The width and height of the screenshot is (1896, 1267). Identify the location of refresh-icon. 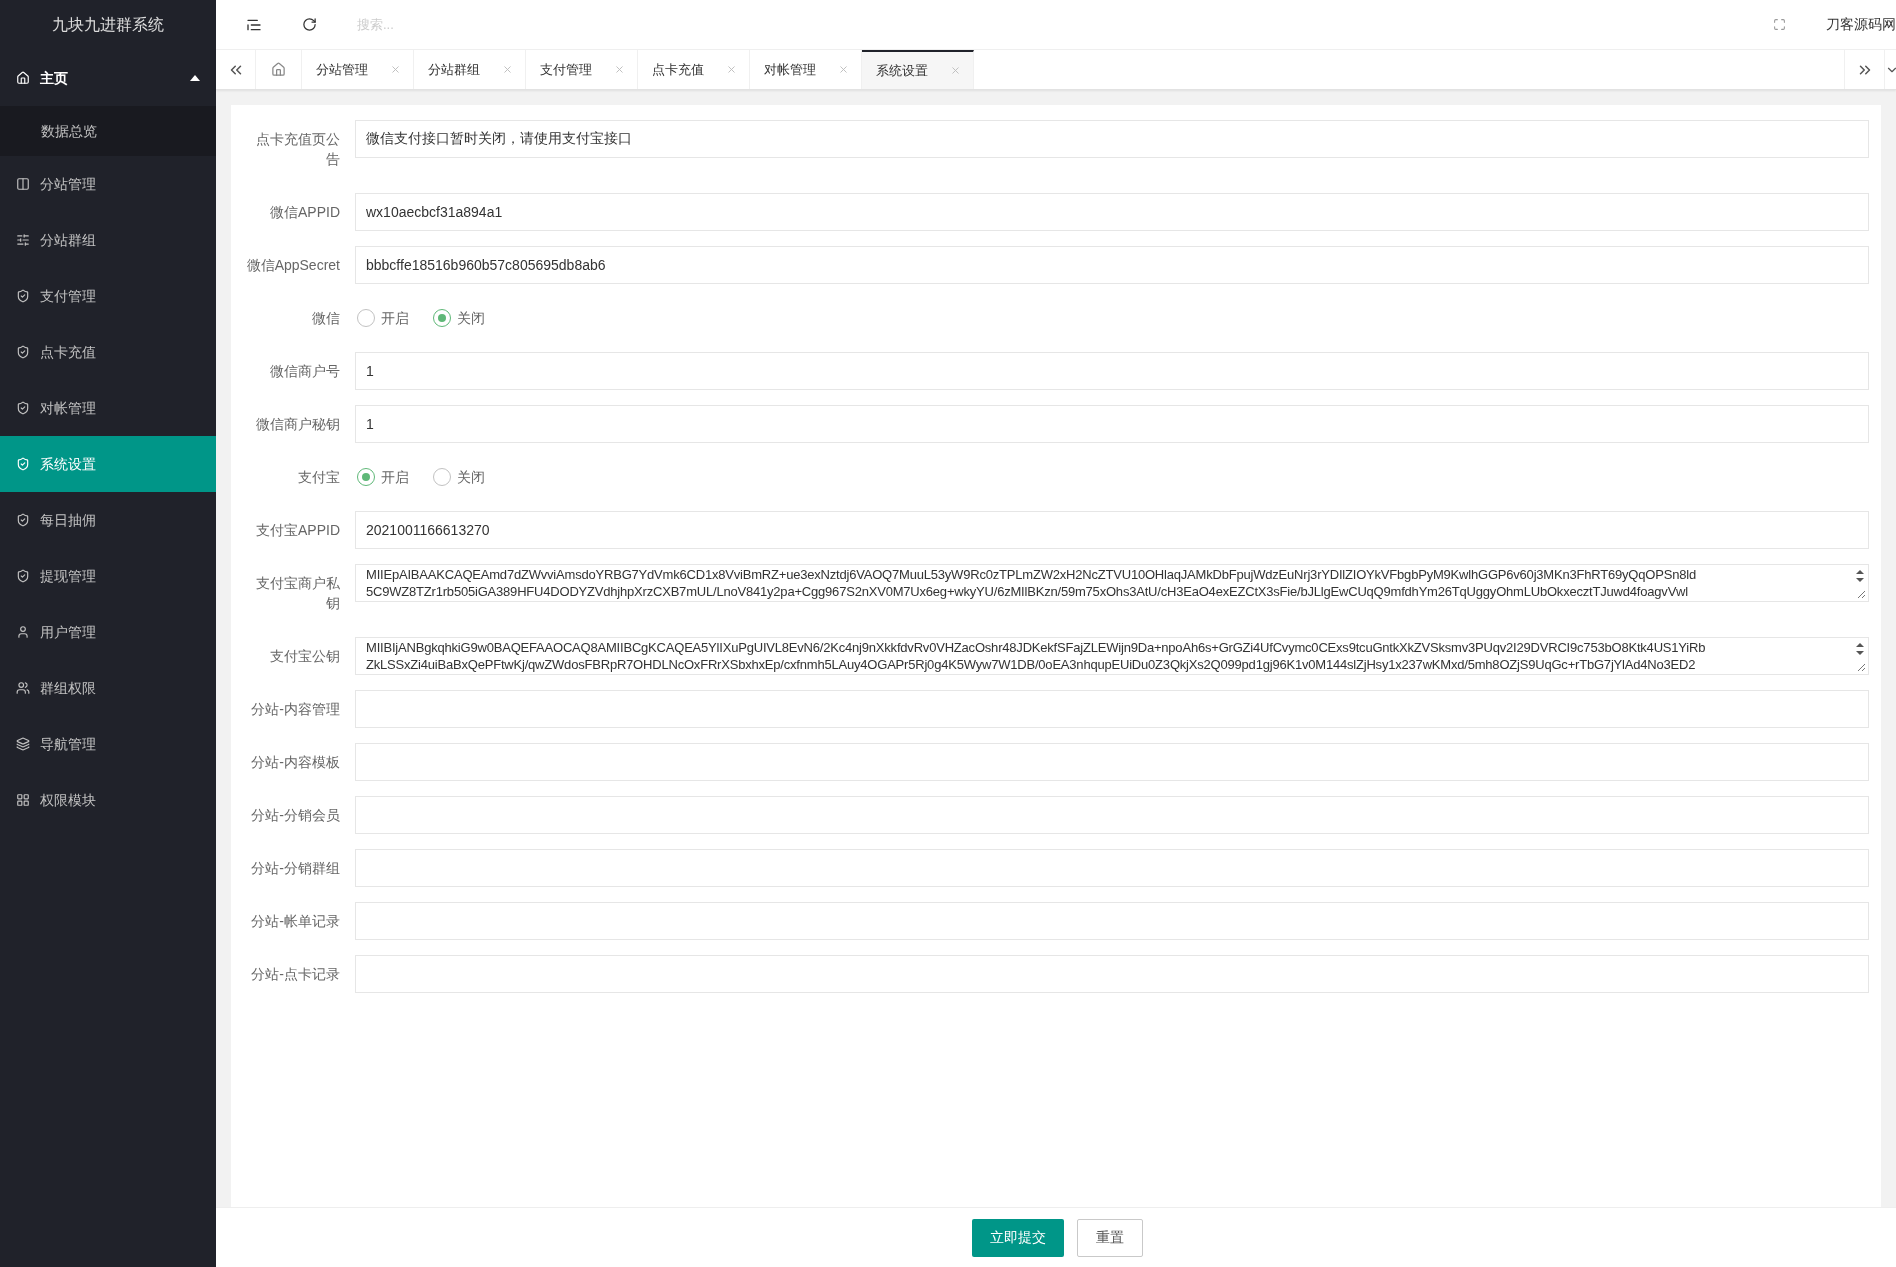
(309, 24).